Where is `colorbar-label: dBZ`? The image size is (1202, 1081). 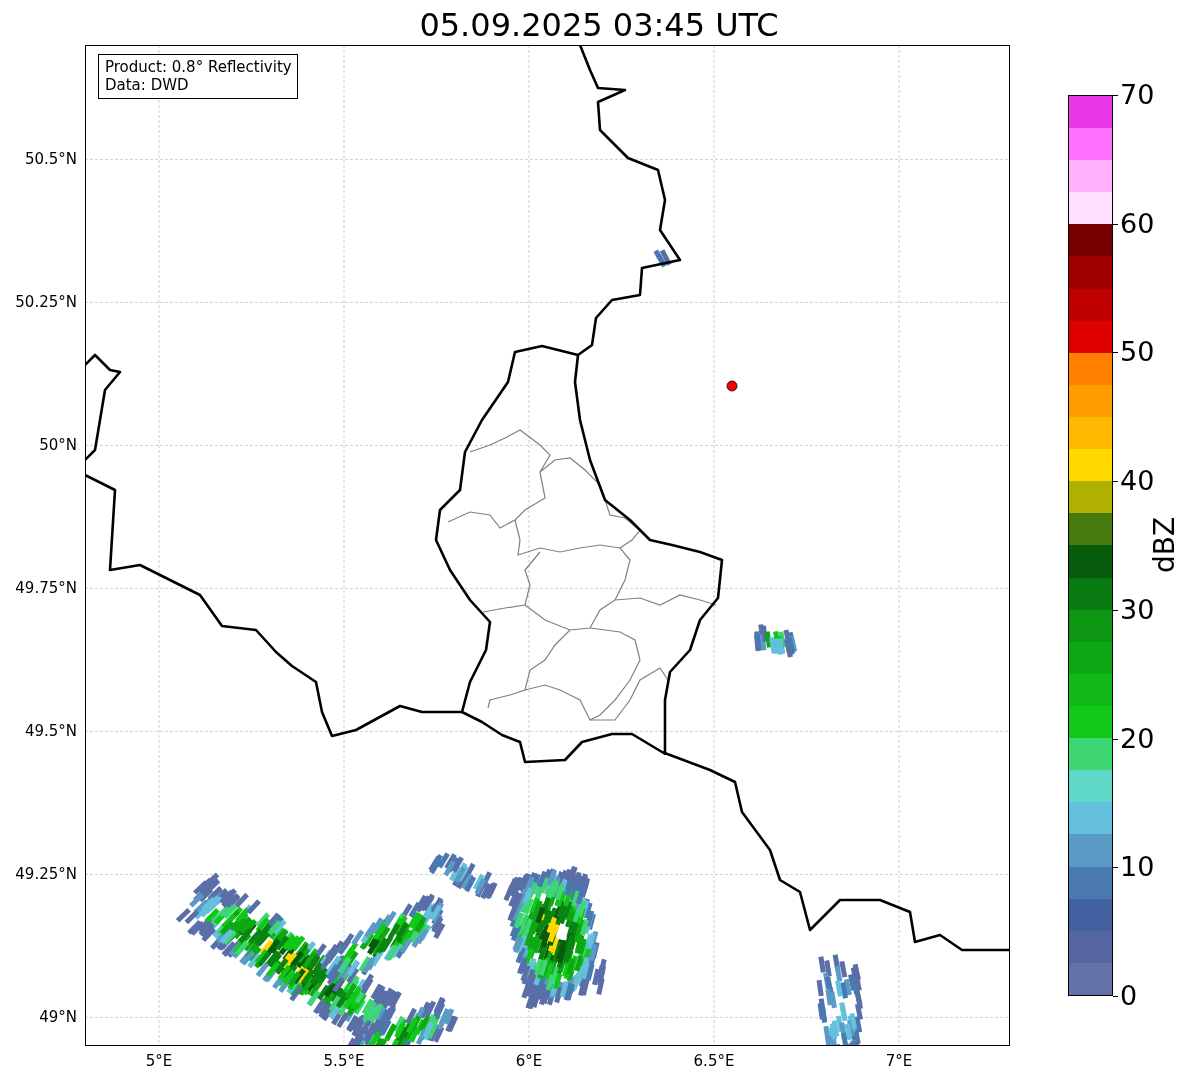
colorbar-label: dBZ is located at coordinates (1164, 545).